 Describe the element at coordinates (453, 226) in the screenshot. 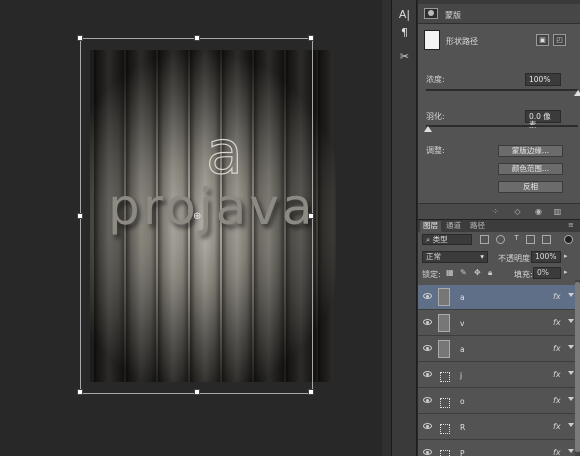

I see `tab-channels: 通道` at that location.